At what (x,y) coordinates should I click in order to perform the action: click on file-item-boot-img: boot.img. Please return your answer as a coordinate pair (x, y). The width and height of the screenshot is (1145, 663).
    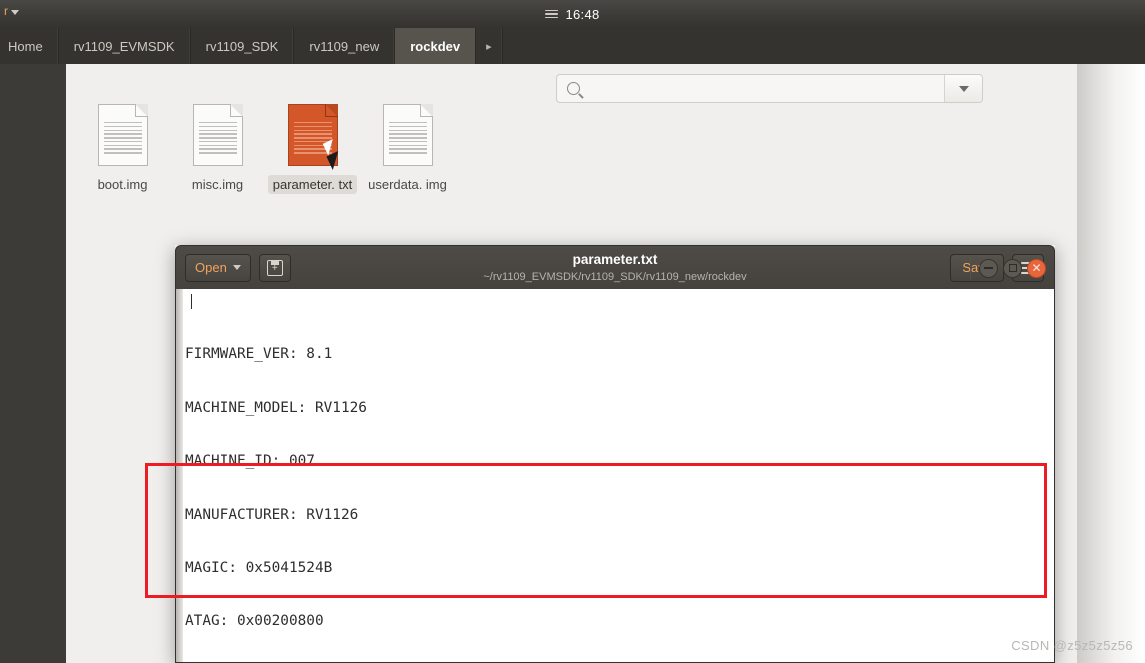
    Looking at the image, I should click on (122, 149).